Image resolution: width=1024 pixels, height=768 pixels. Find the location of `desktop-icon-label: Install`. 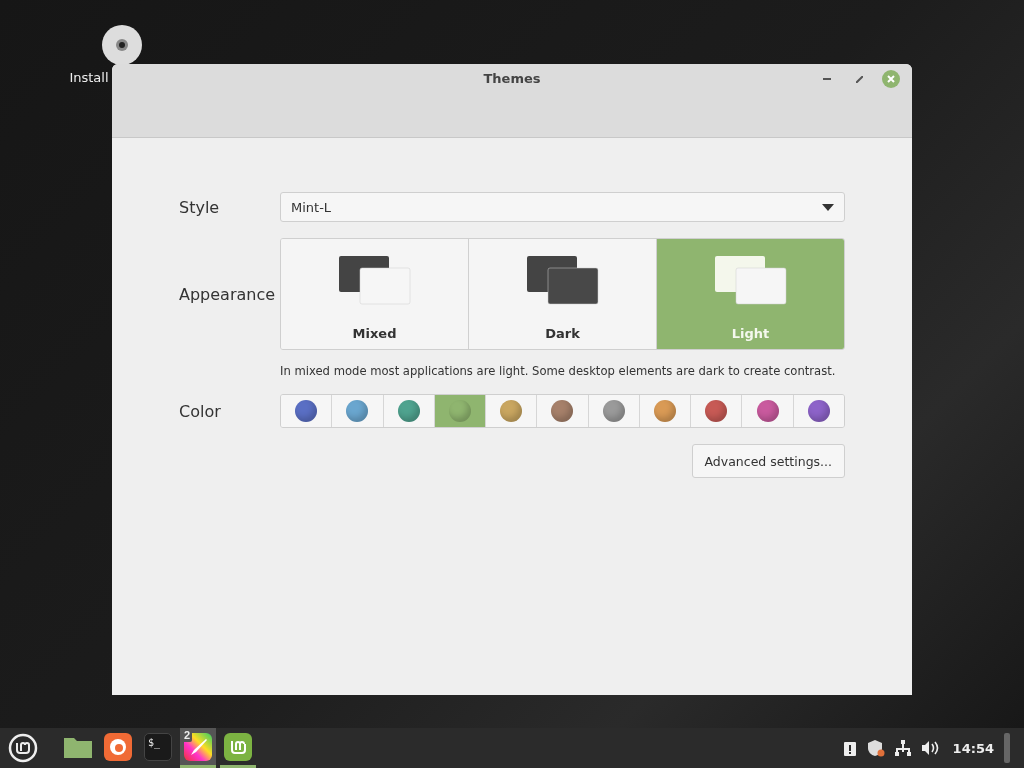

desktop-icon-label: Install is located at coordinates (89, 77).